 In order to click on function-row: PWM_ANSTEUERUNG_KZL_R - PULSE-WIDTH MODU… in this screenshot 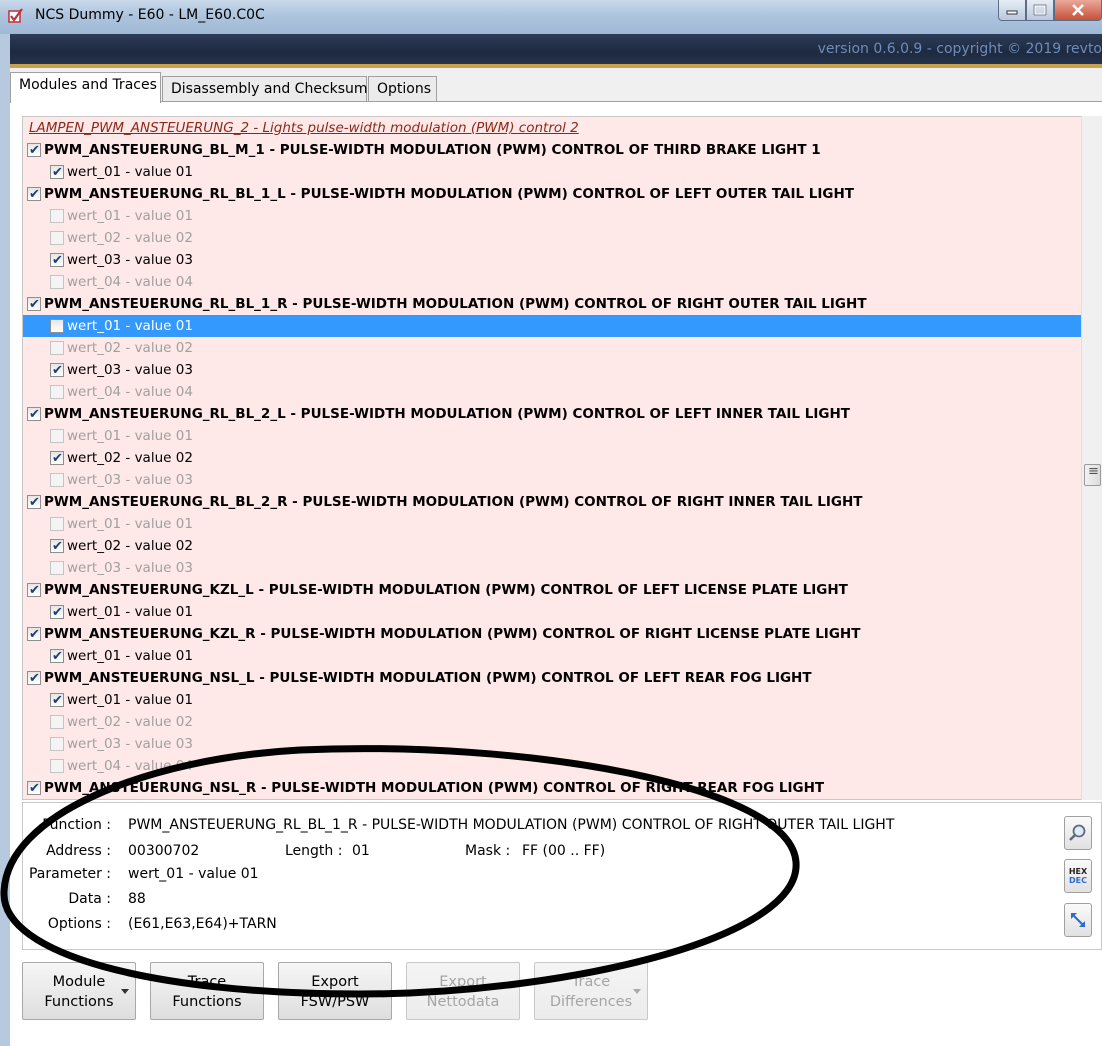, I will do `click(552, 634)`.